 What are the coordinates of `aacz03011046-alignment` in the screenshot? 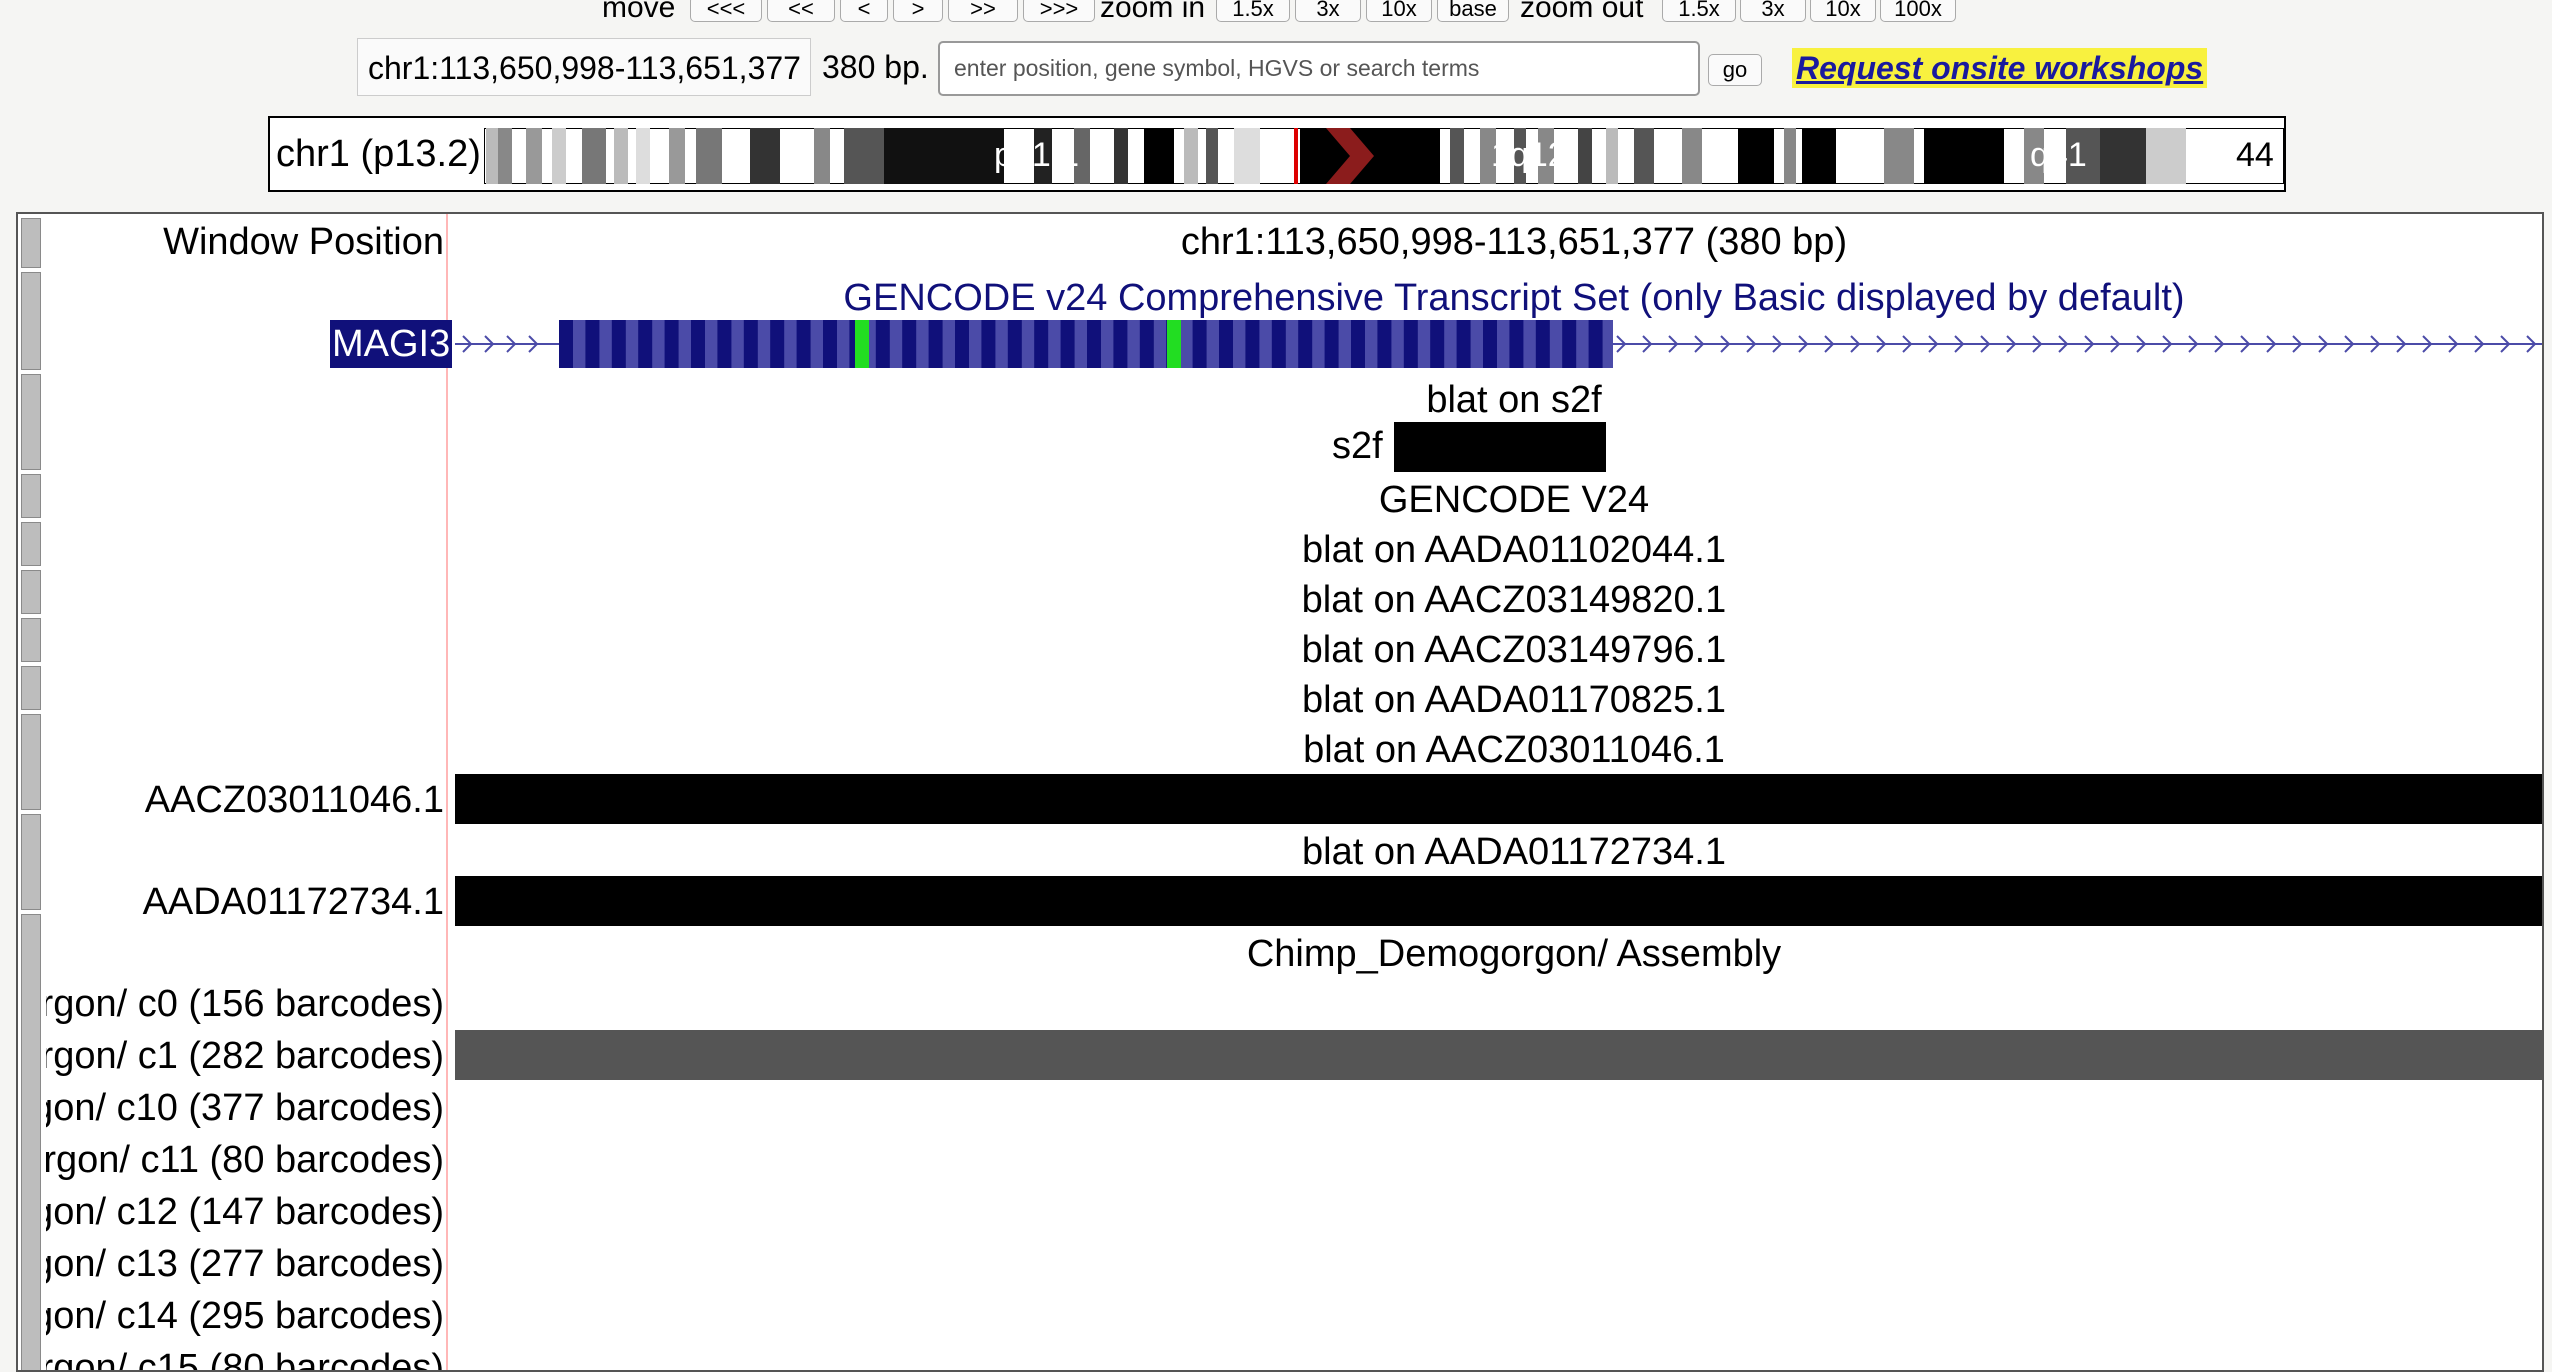 It's located at (1498, 799).